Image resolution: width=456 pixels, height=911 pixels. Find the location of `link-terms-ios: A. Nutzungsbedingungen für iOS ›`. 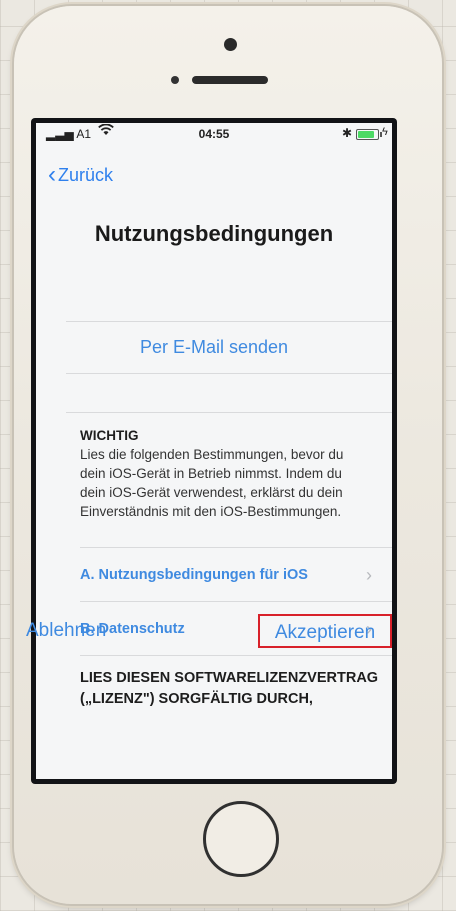

link-terms-ios: A. Nutzungsbedingungen für iOS › is located at coordinates (230, 575).